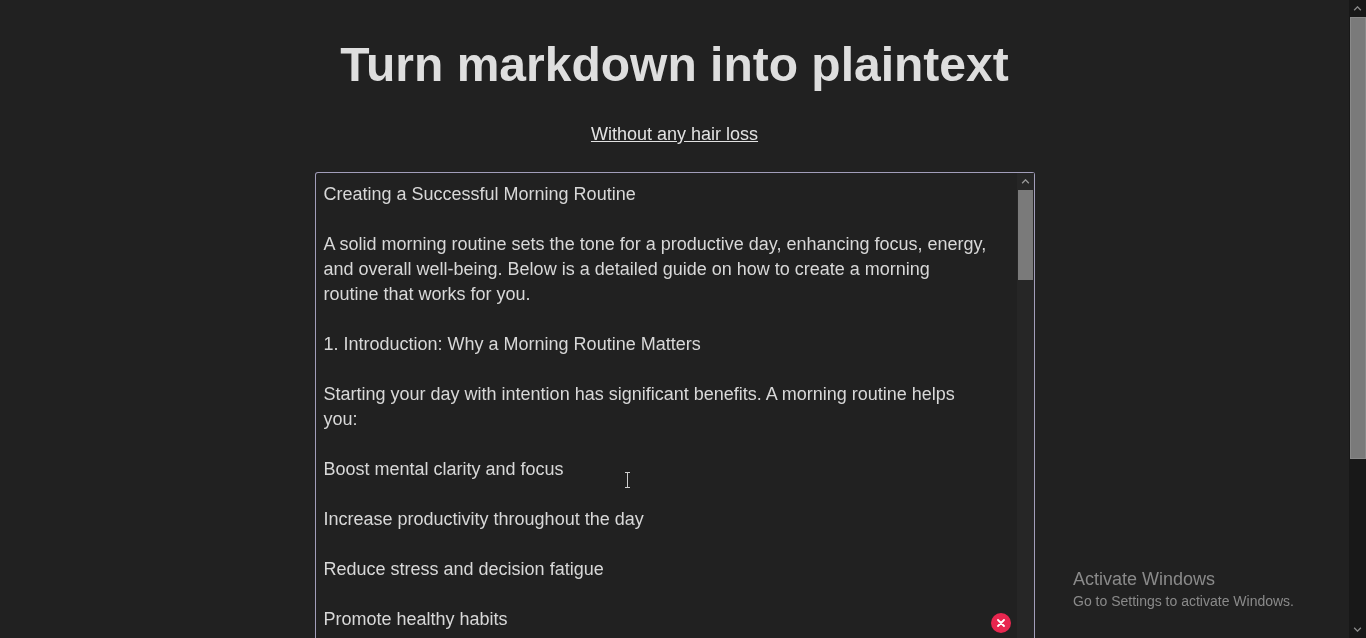  What do you see at coordinates (415, 619) in the screenshot?
I see `paragraph: Promote healthy habits` at bounding box center [415, 619].